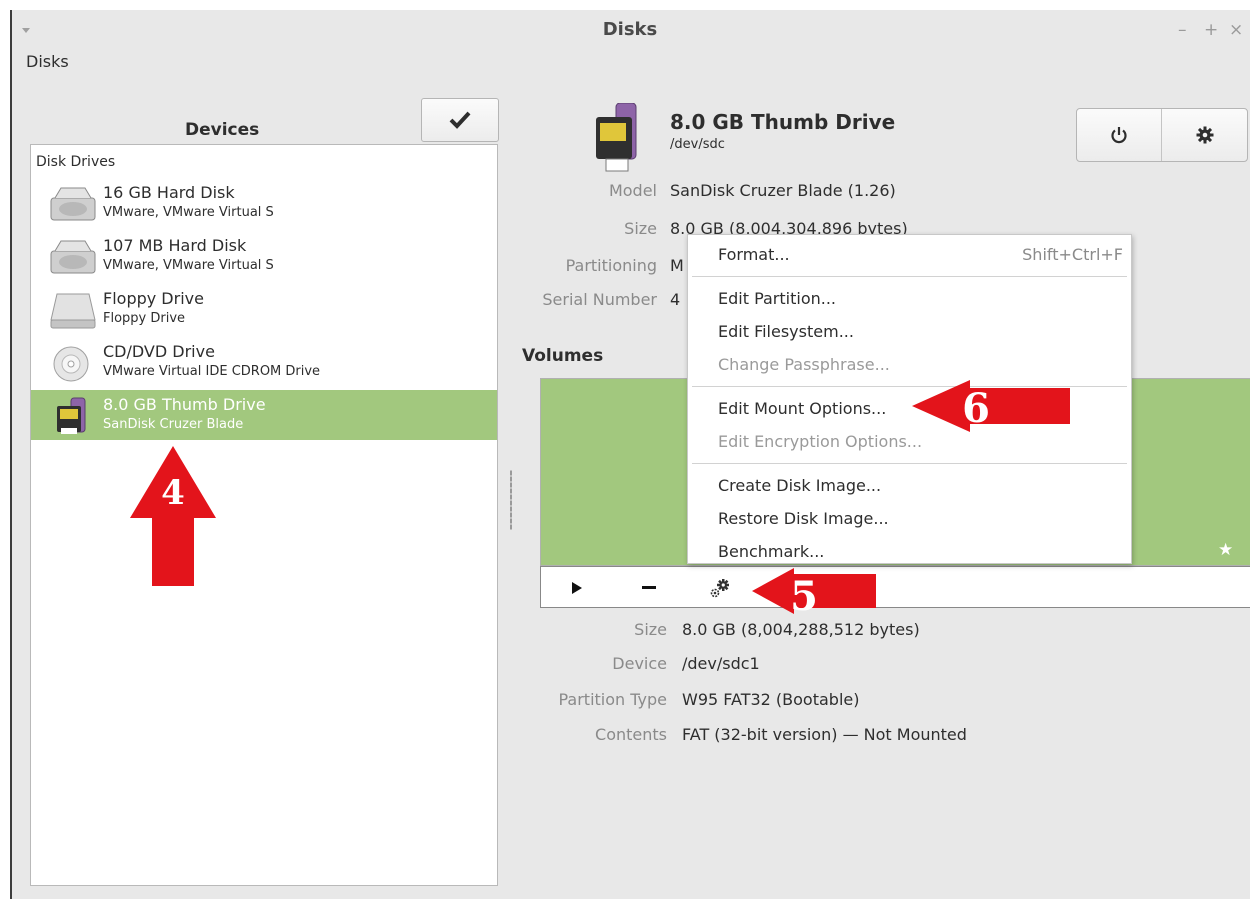  I want to click on annotation-number: 4, so click(173, 493).